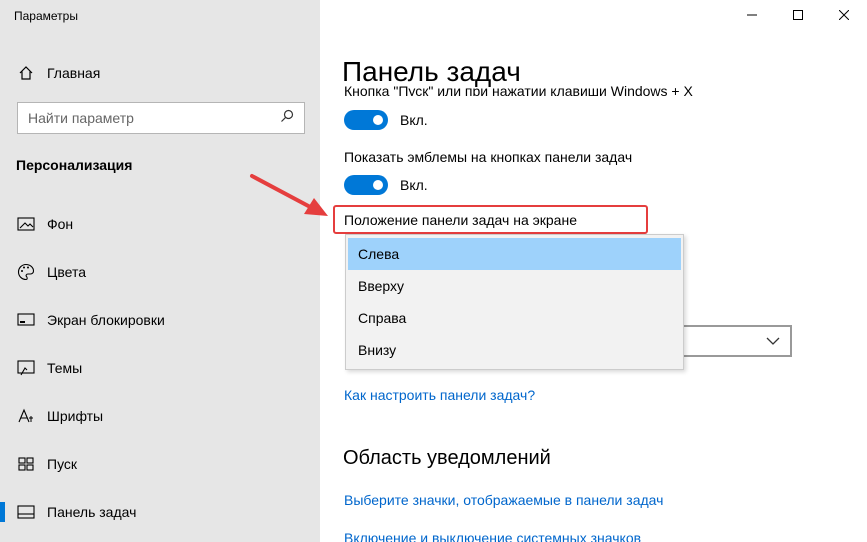  What do you see at coordinates (92, 512) in the screenshot?
I see `sidebar-item-label: Панель задач` at bounding box center [92, 512].